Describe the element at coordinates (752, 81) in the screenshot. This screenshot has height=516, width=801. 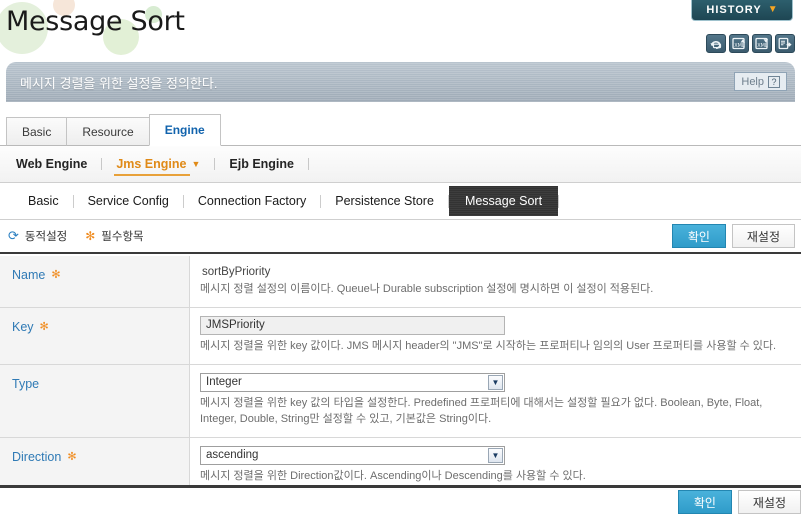
I see `help-button-label: Help` at that location.